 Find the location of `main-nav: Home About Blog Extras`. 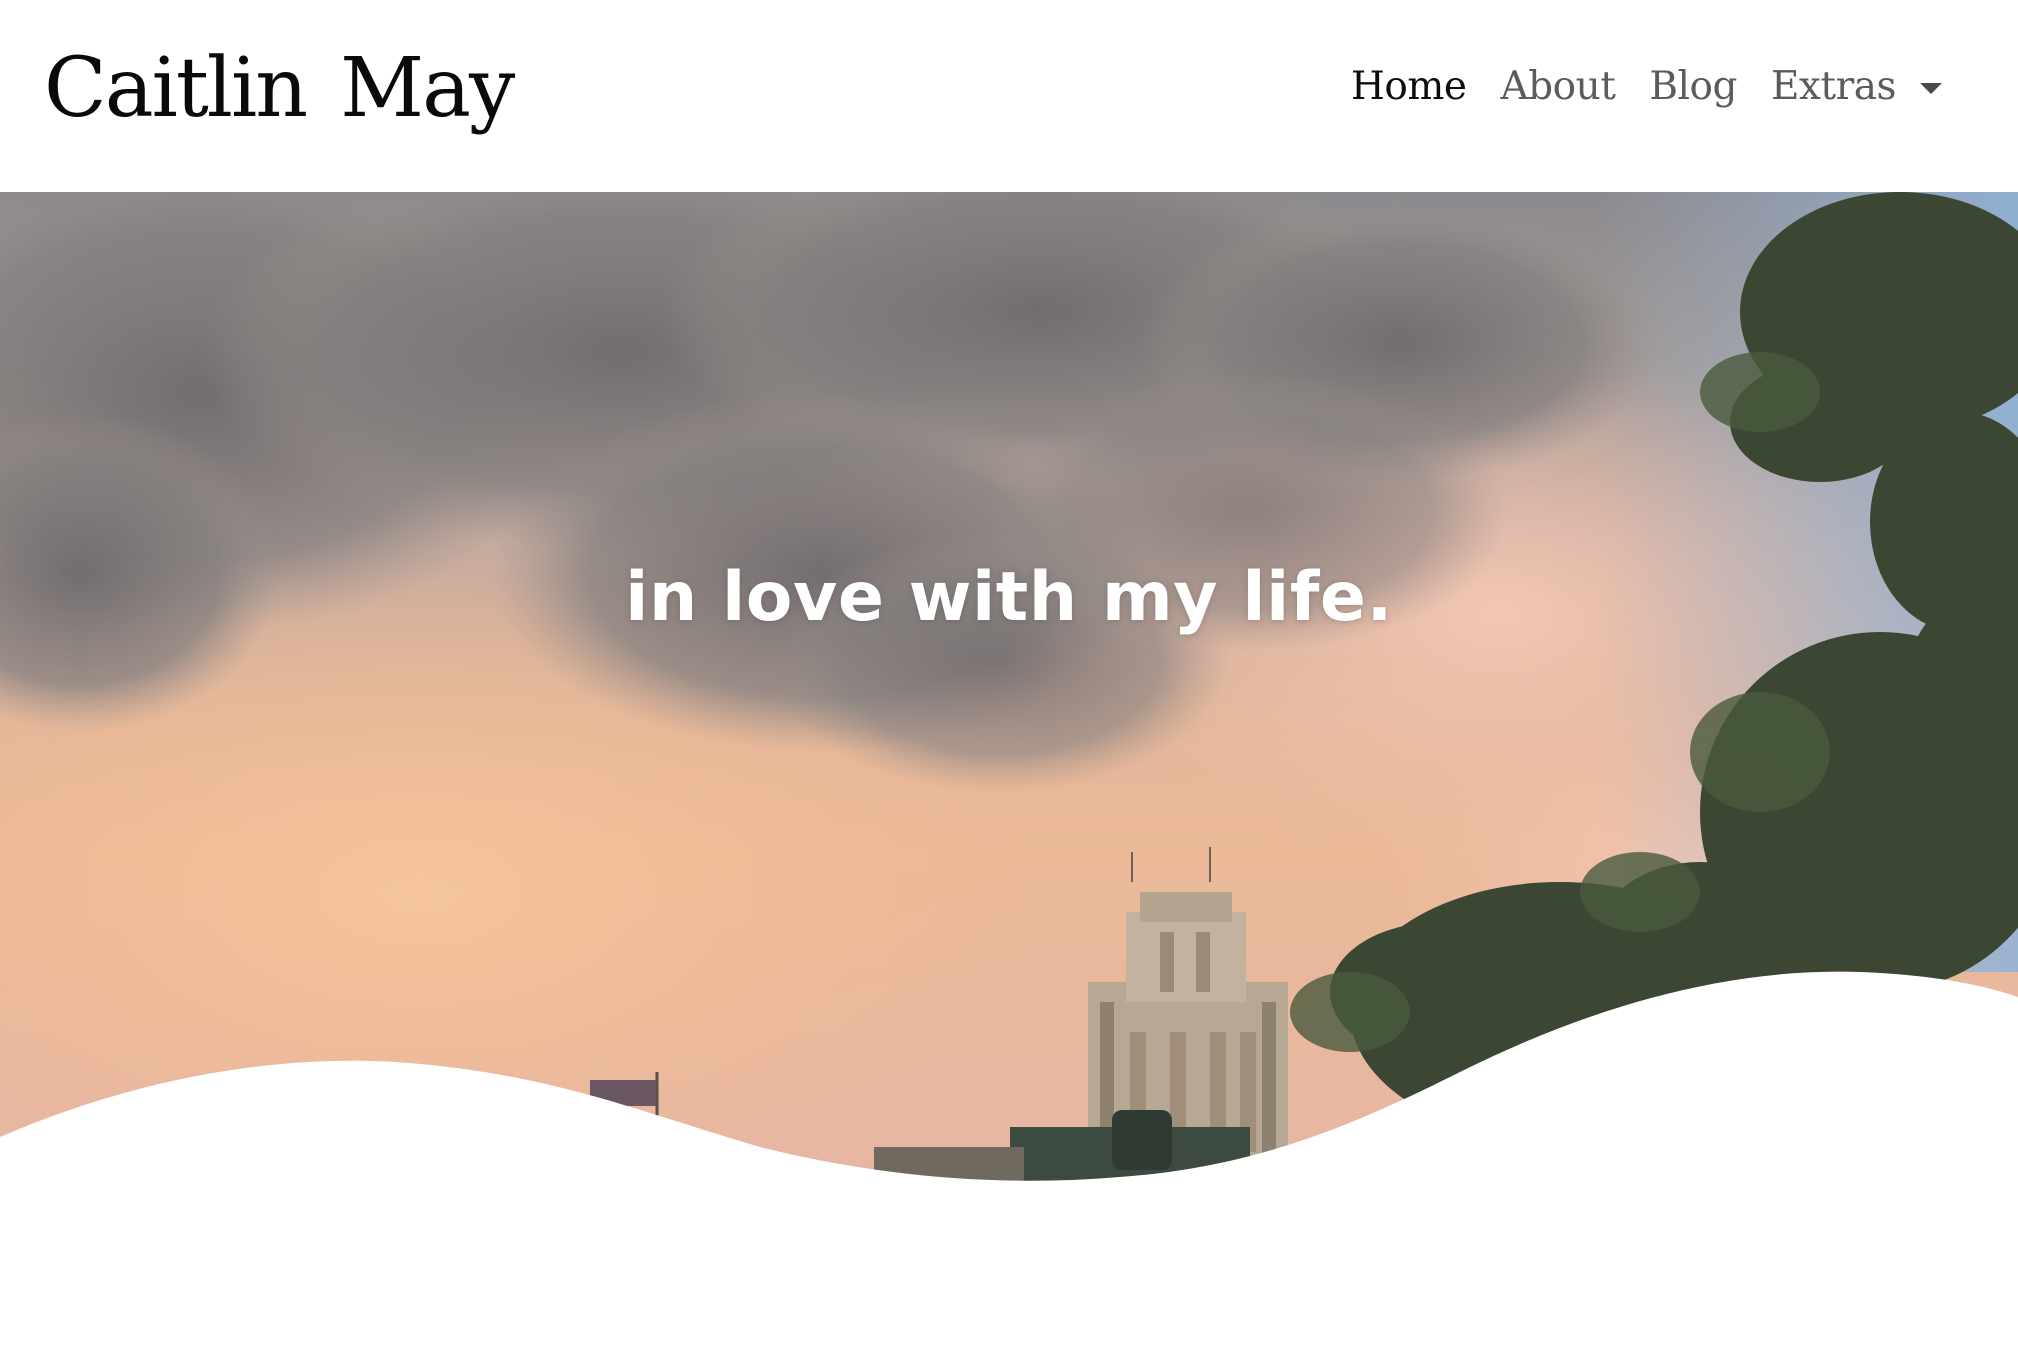

main-nav: Home About Blog Extras is located at coordinates (1646, 87).